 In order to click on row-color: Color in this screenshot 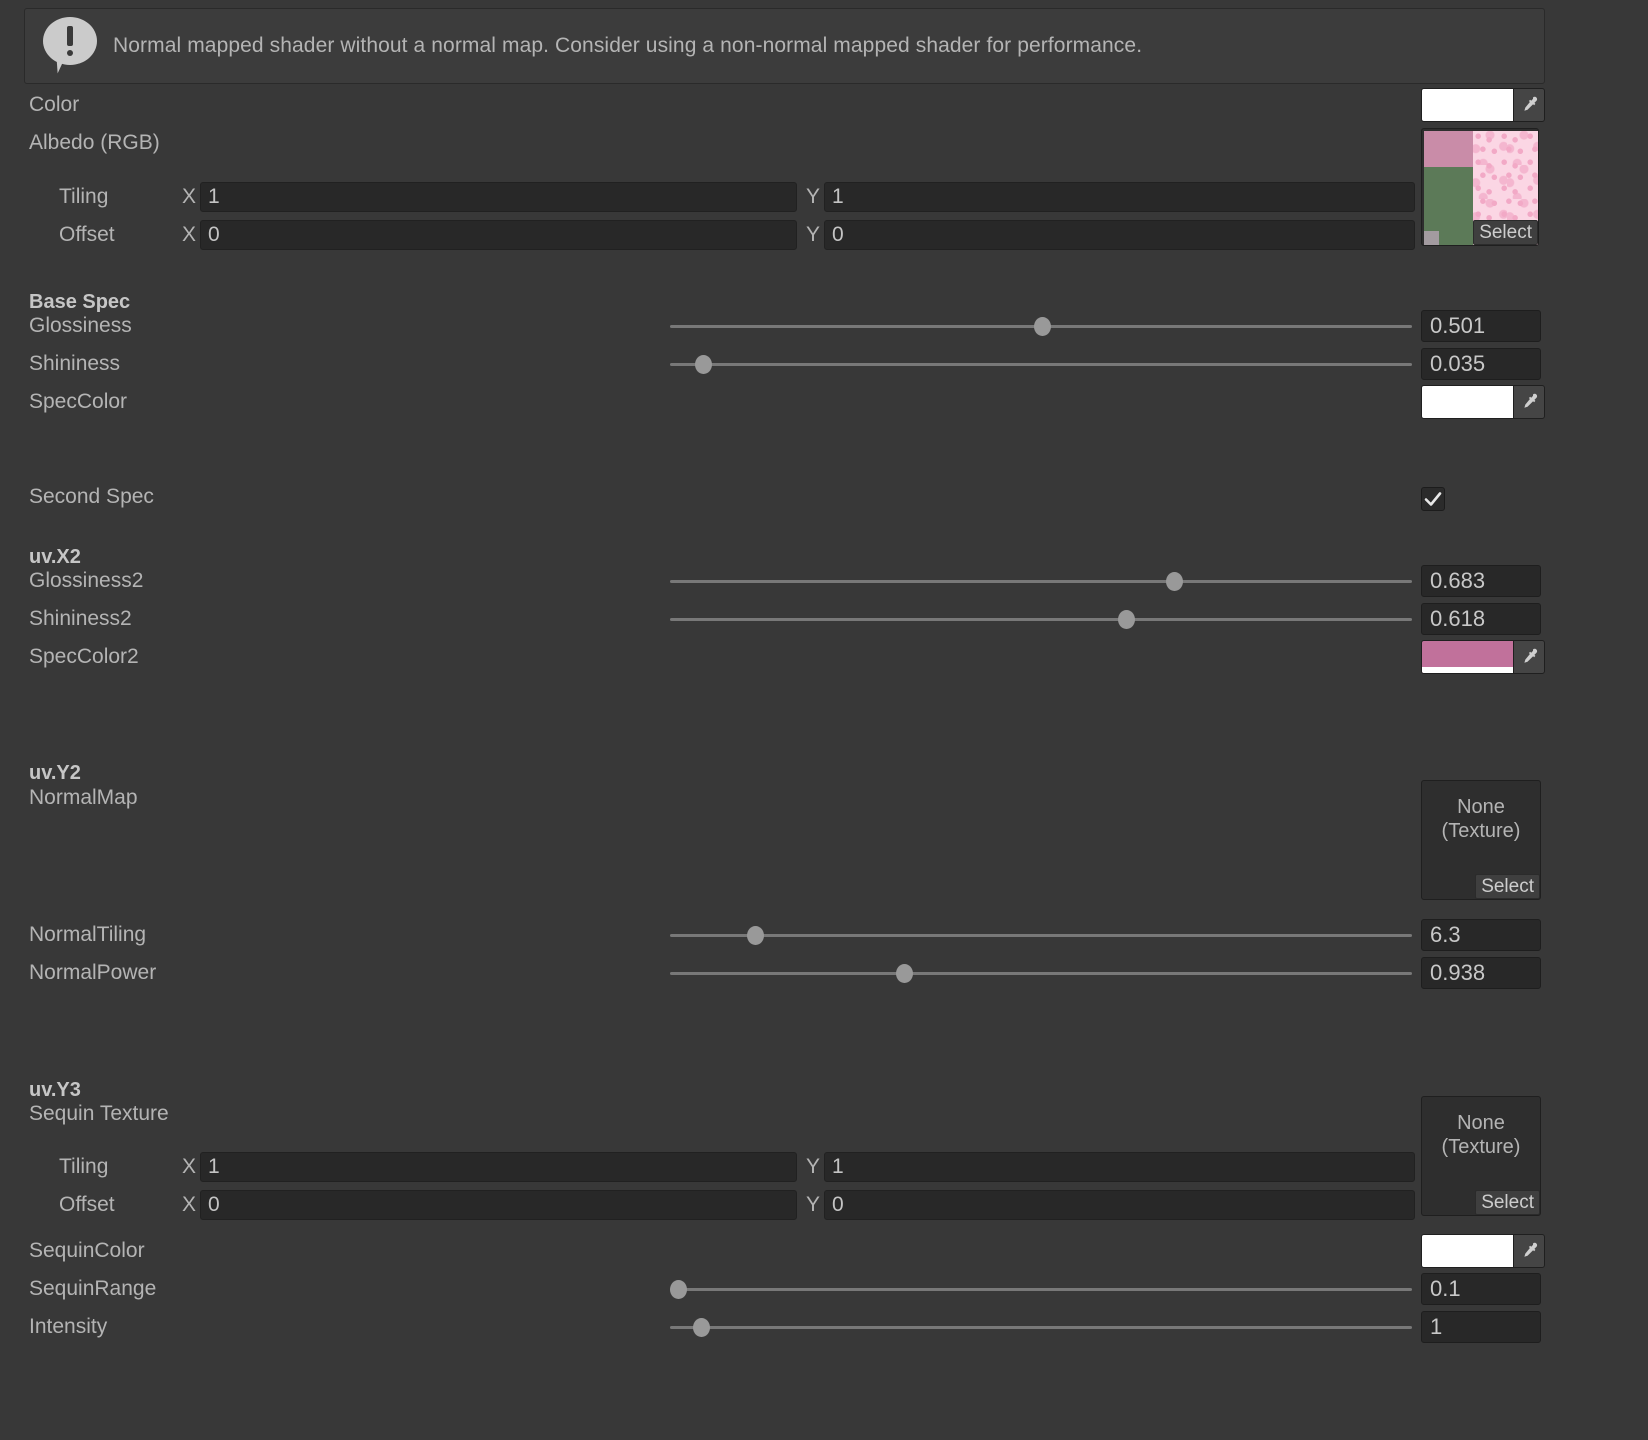, I will do `click(824, 105)`.